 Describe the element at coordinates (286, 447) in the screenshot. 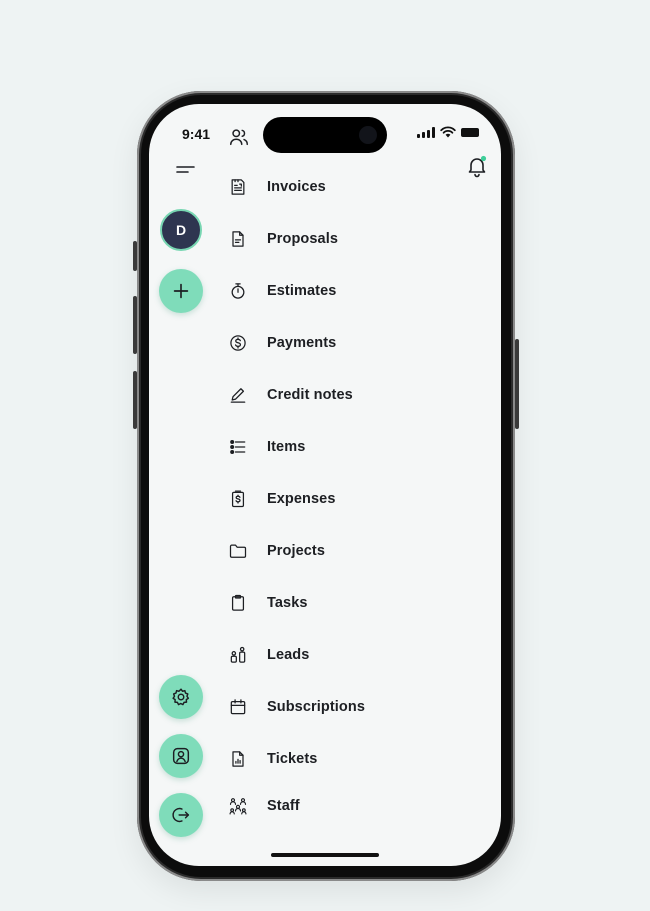

I see `menu-label: Items` at that location.